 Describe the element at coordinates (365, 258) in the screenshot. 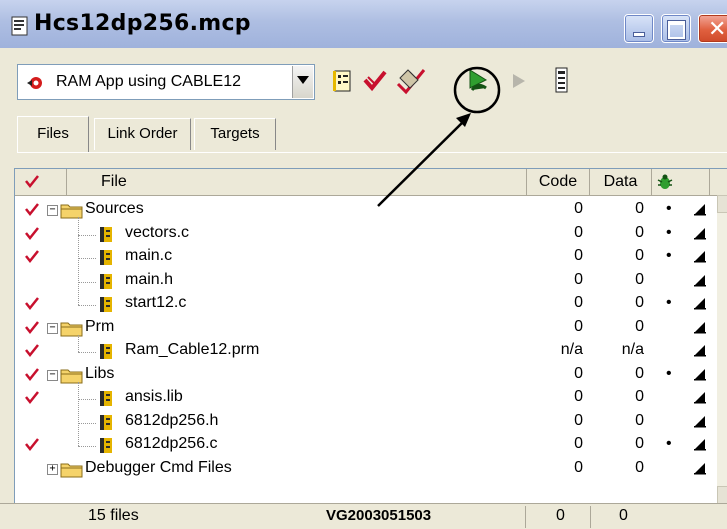

I see `tree-file-row: main.c 0 0 •` at that location.